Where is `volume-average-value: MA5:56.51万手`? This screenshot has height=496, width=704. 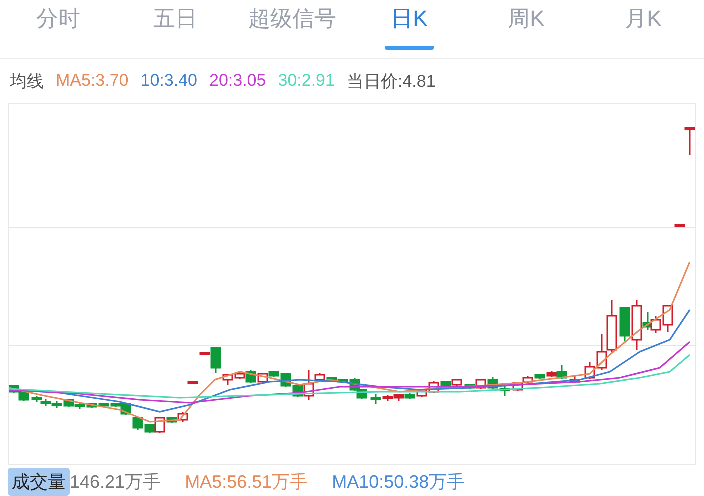 volume-average-value: MA5:56.51万手 is located at coordinates (246, 482).